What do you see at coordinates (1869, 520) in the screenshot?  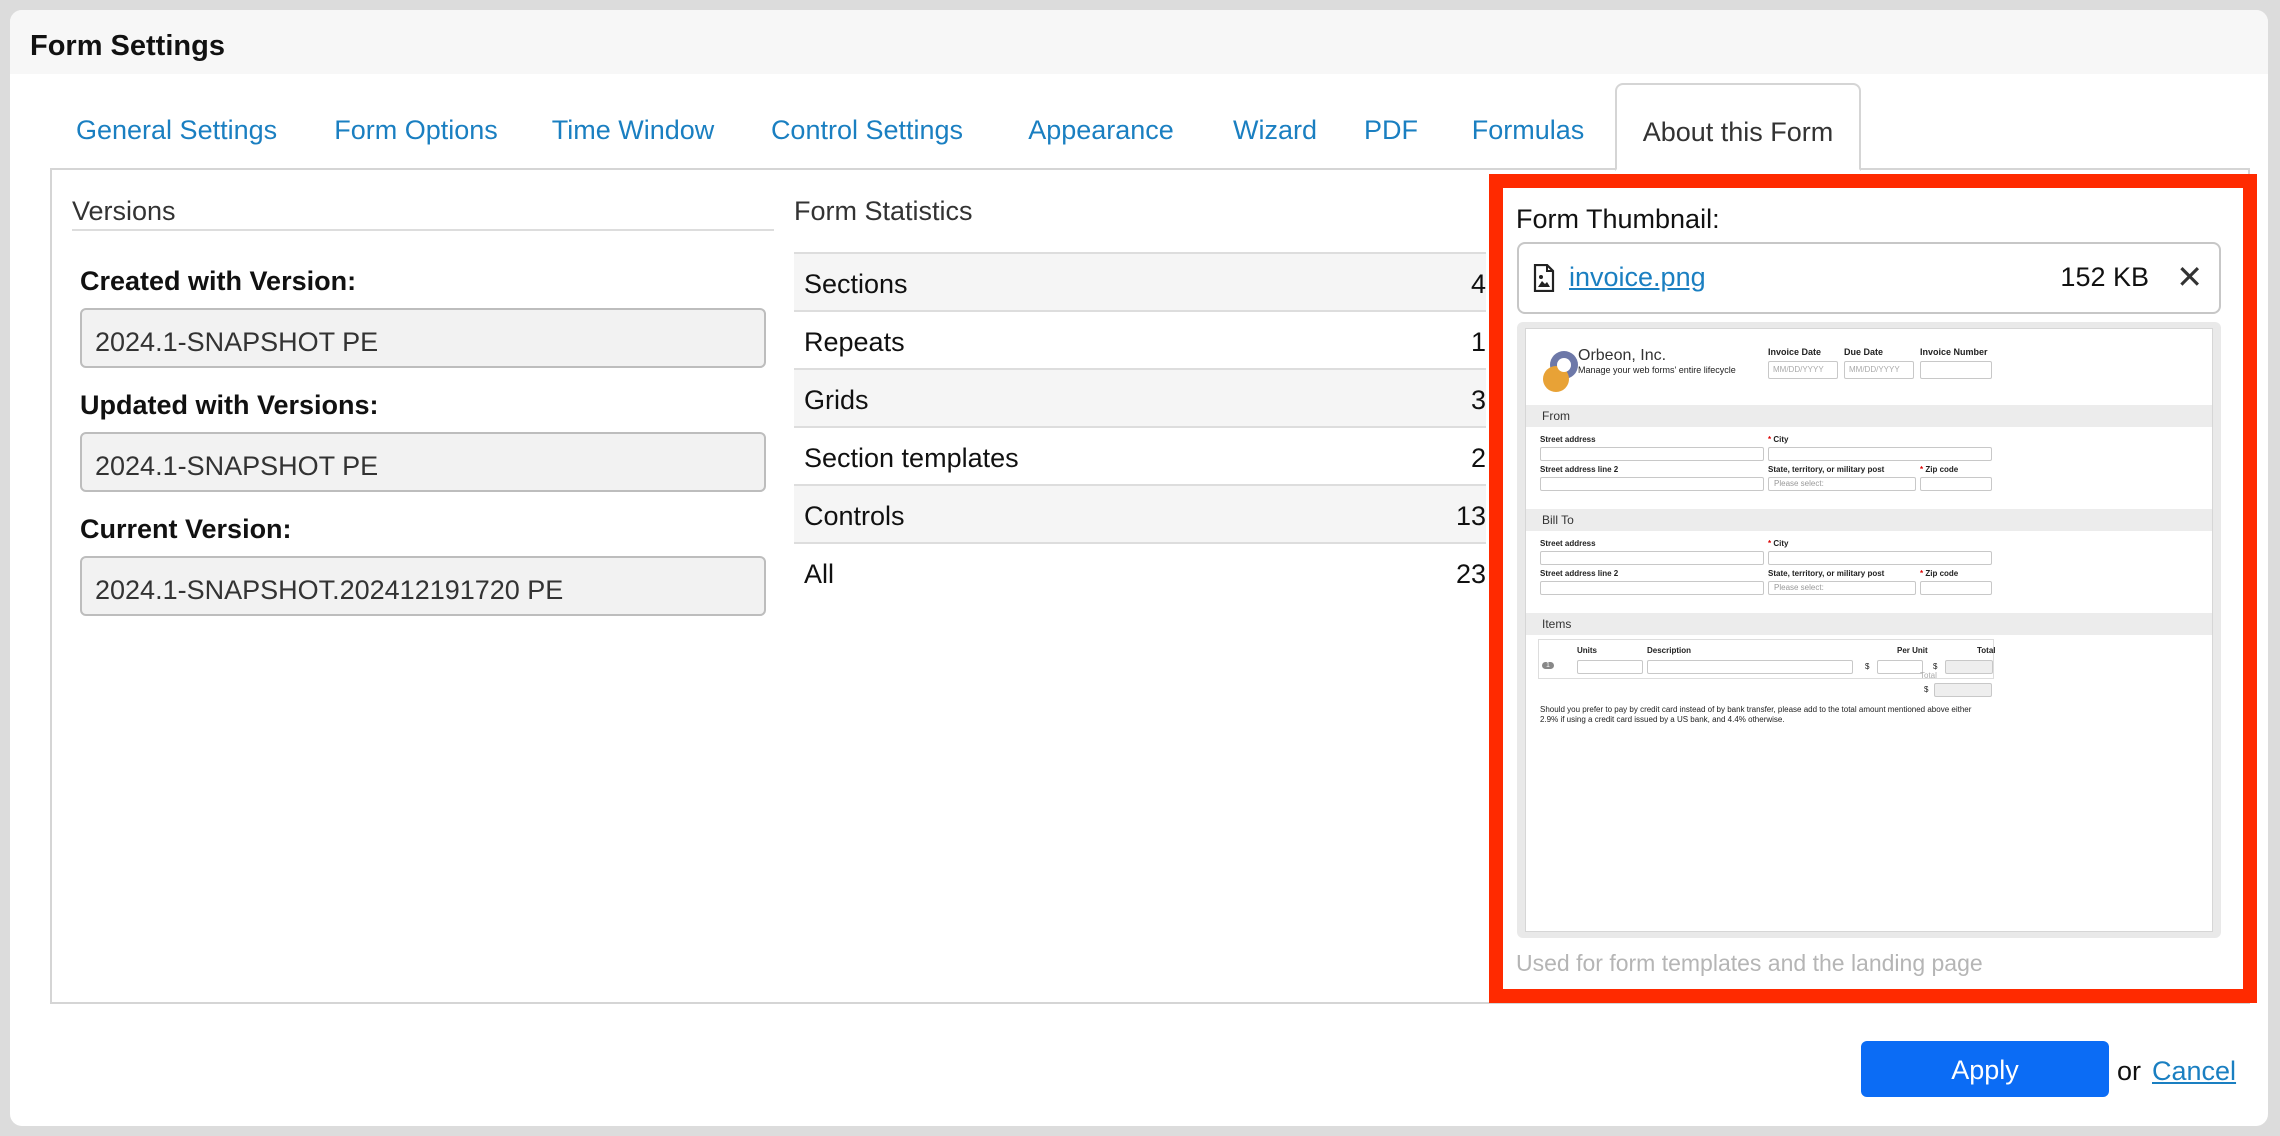 I see `preview-bill-to-section: Bill To` at bounding box center [1869, 520].